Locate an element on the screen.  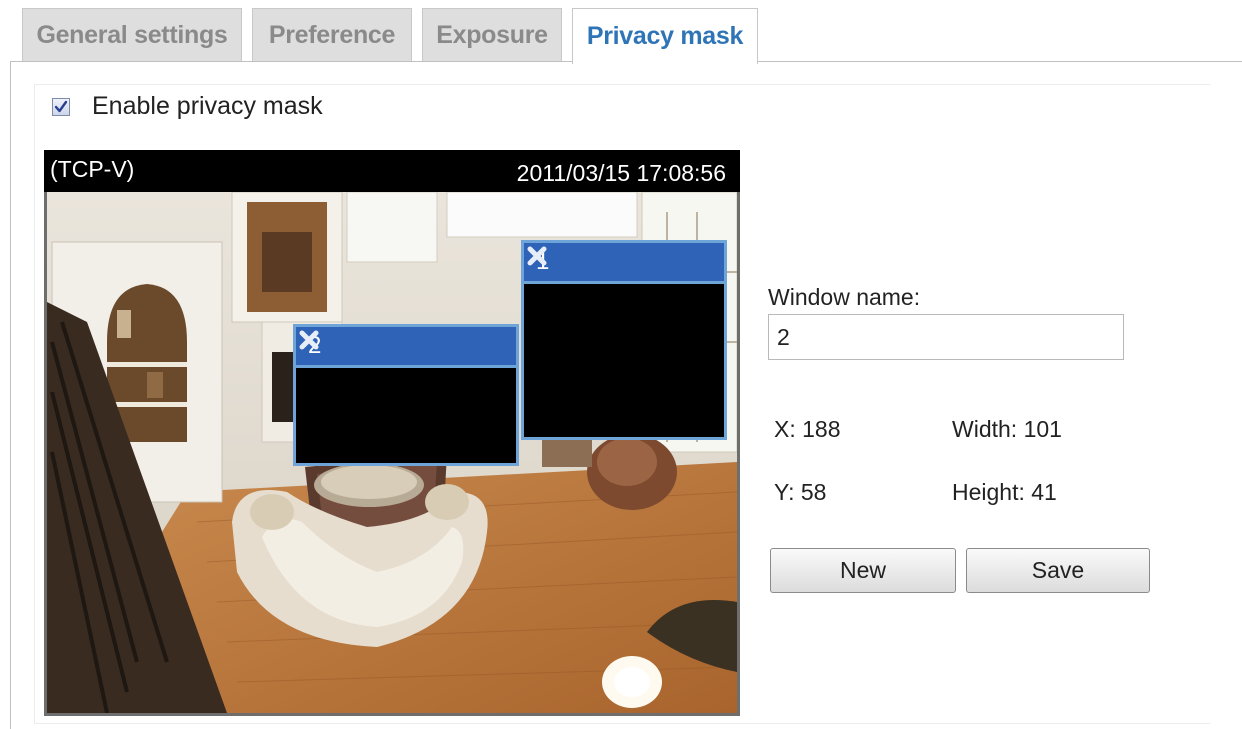
height-value: Height: 41 is located at coordinates (1004, 492).